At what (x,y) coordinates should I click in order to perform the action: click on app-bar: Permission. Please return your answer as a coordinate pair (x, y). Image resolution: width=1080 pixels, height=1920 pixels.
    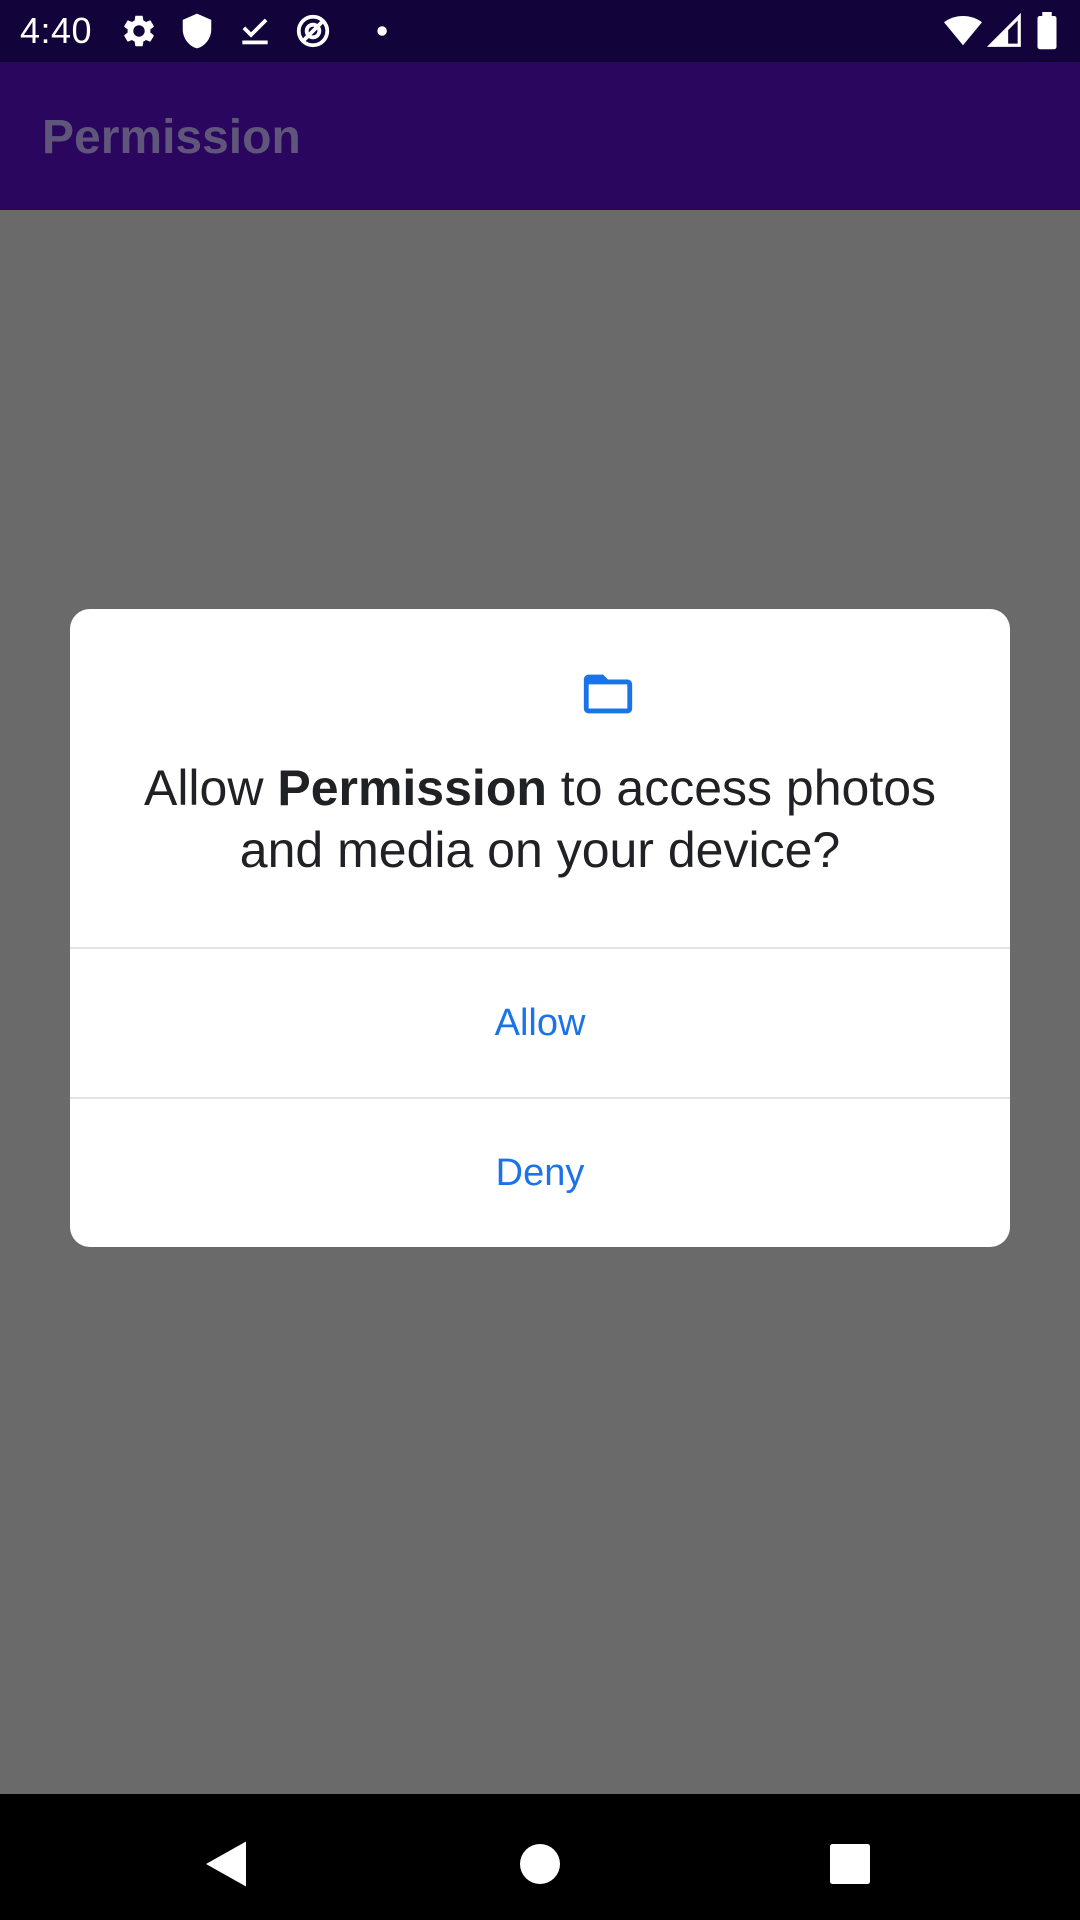
    Looking at the image, I should click on (540, 136).